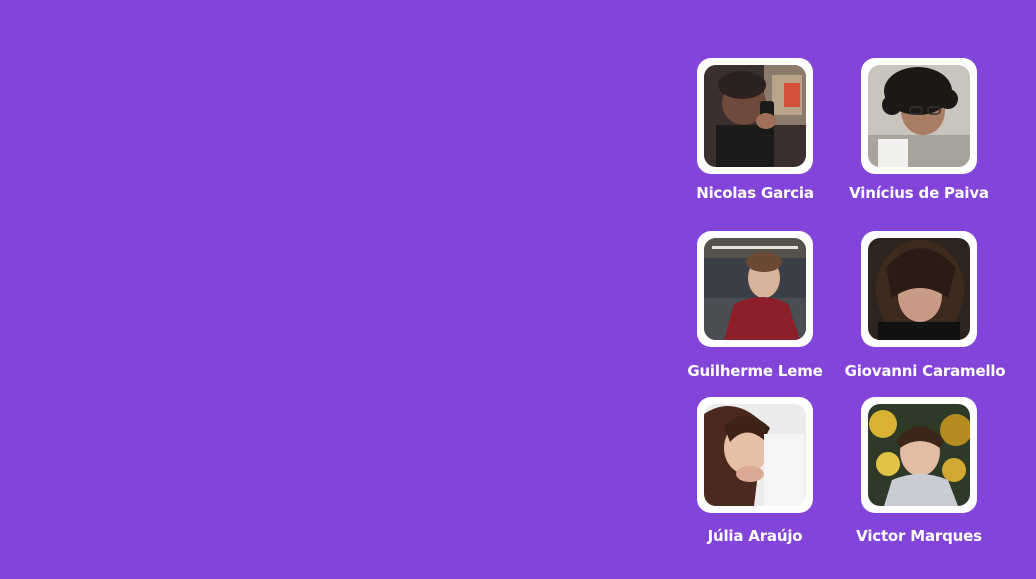  I want to click on member-card: Guilherme Leme, so click(755, 311).